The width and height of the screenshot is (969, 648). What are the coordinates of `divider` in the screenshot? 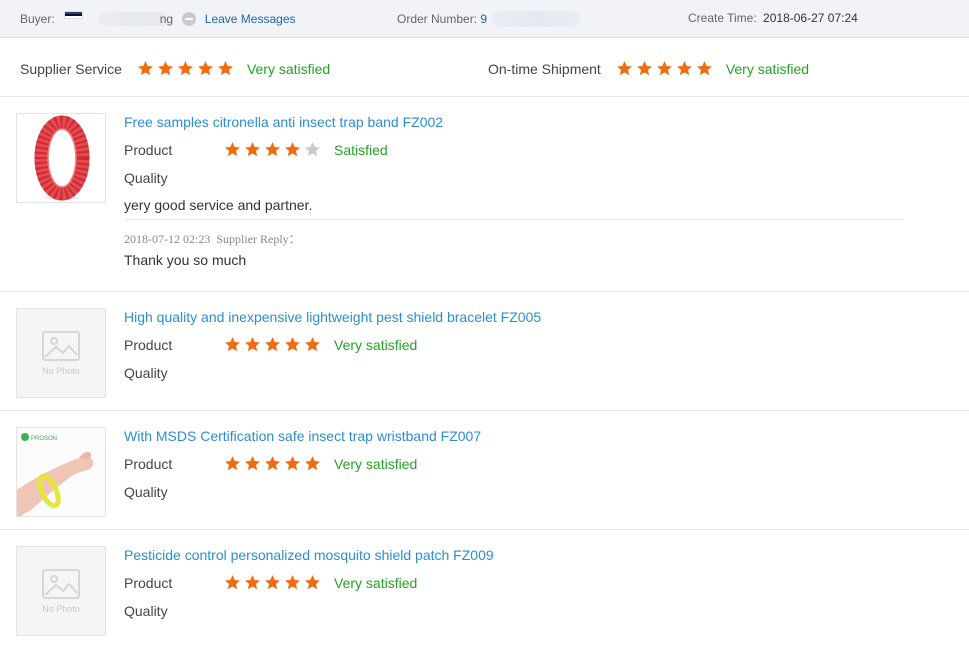 It's located at (513, 219).